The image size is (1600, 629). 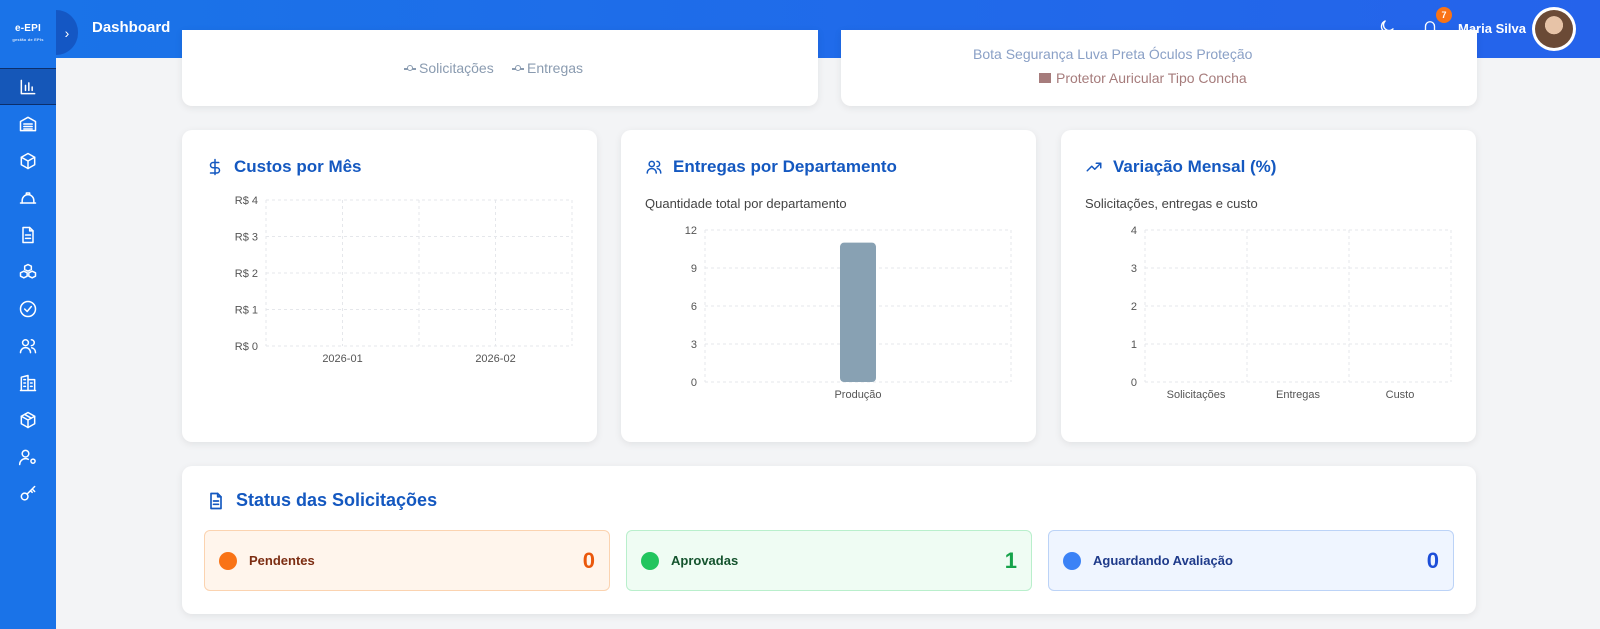 I want to click on notification-badge: 7, so click(x=1444, y=15).